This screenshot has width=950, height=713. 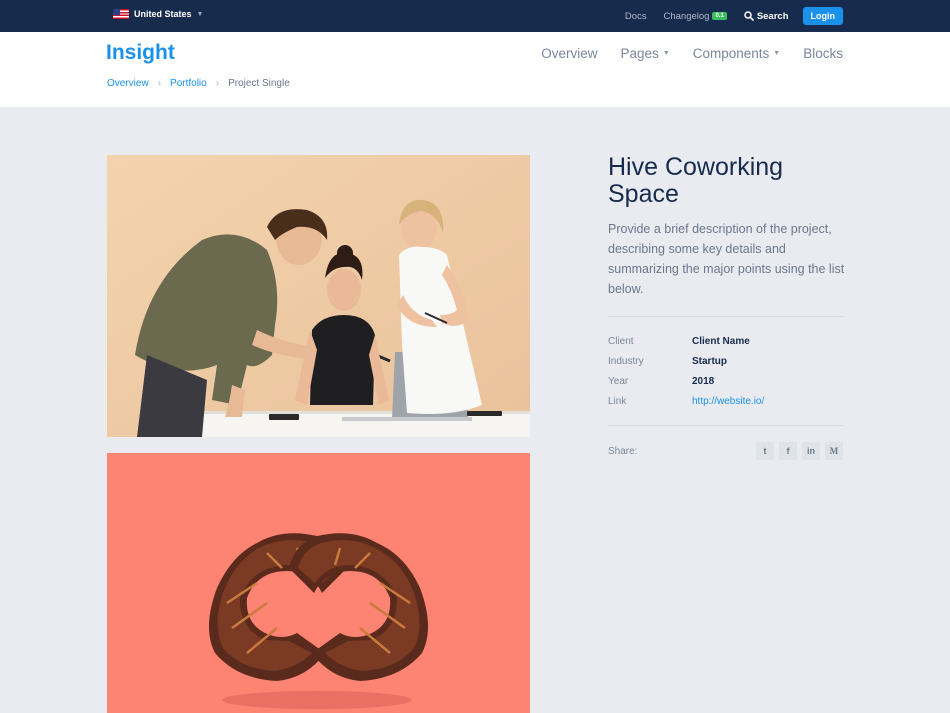 I want to click on main-nav: Overview Pages ▼ Components ▼ Blocks, so click(x=680, y=53).